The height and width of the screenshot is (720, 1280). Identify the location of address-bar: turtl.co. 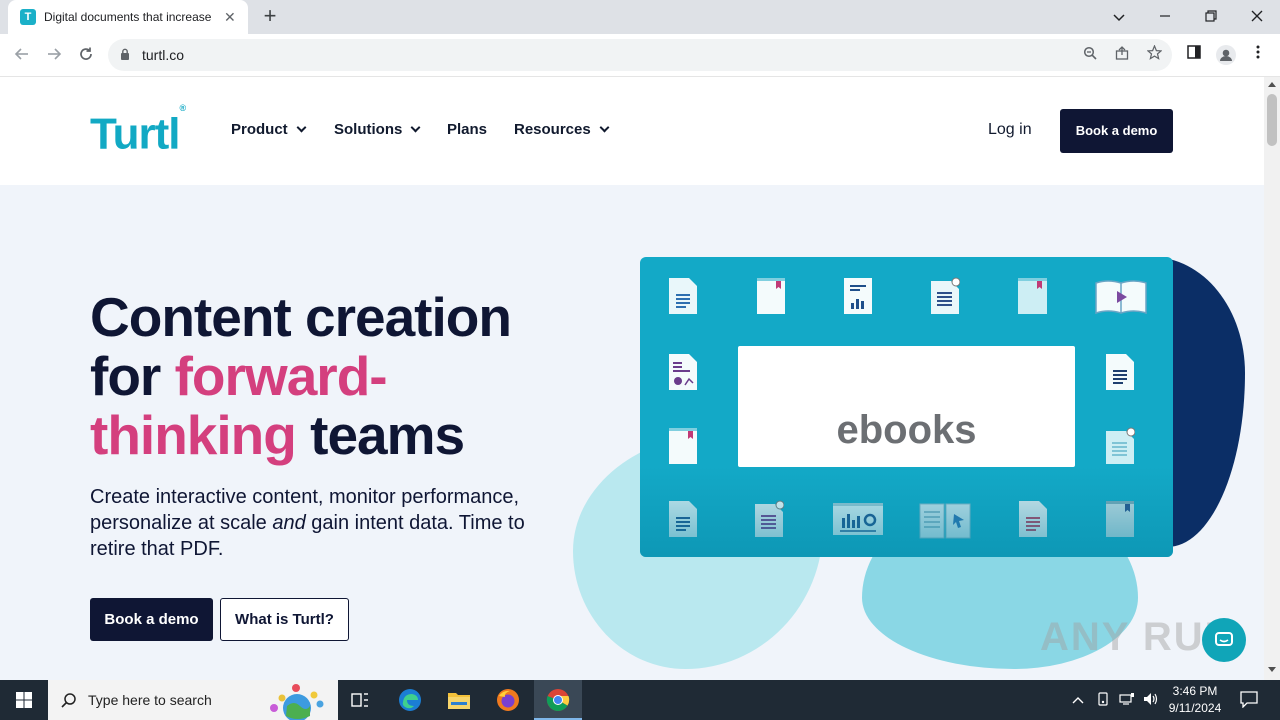
(640, 55).